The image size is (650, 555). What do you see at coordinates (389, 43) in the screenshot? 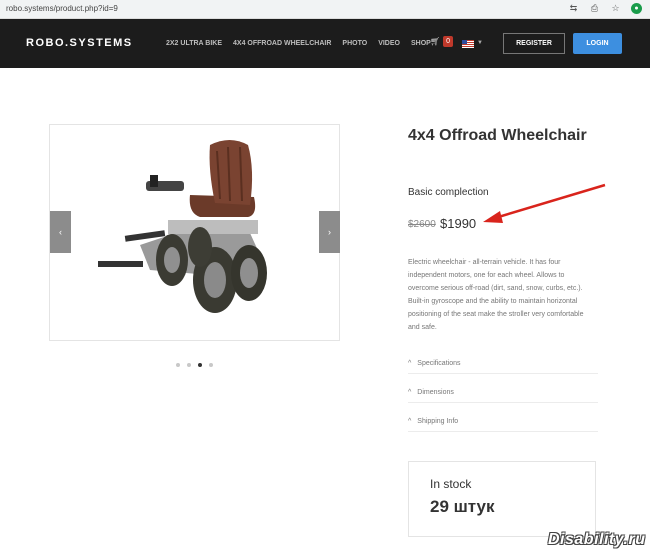
I see `nav-link-video: VIDEO` at bounding box center [389, 43].